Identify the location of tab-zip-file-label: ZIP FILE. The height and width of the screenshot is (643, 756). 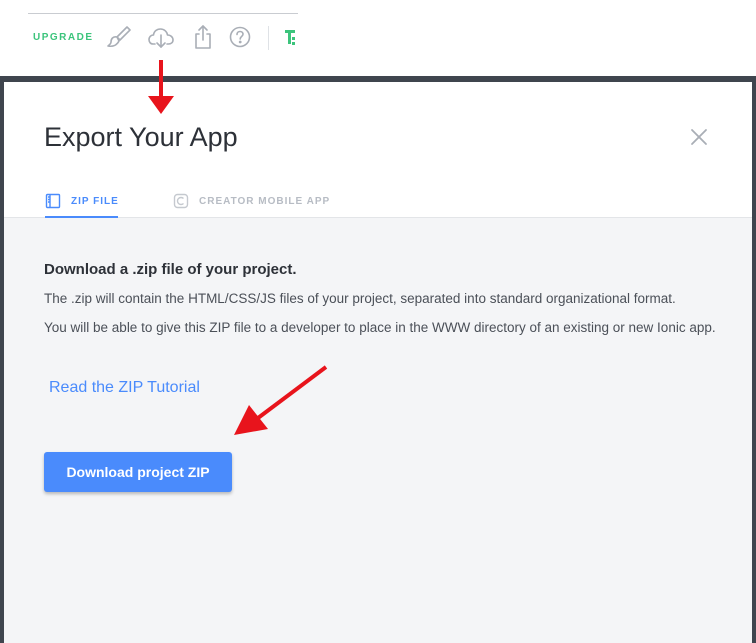
(95, 201).